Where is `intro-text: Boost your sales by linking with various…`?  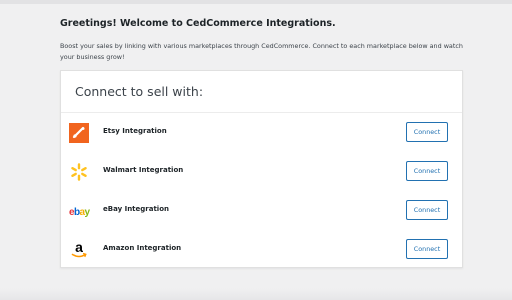 intro-text: Boost your sales by linking with various… is located at coordinates (261, 51).